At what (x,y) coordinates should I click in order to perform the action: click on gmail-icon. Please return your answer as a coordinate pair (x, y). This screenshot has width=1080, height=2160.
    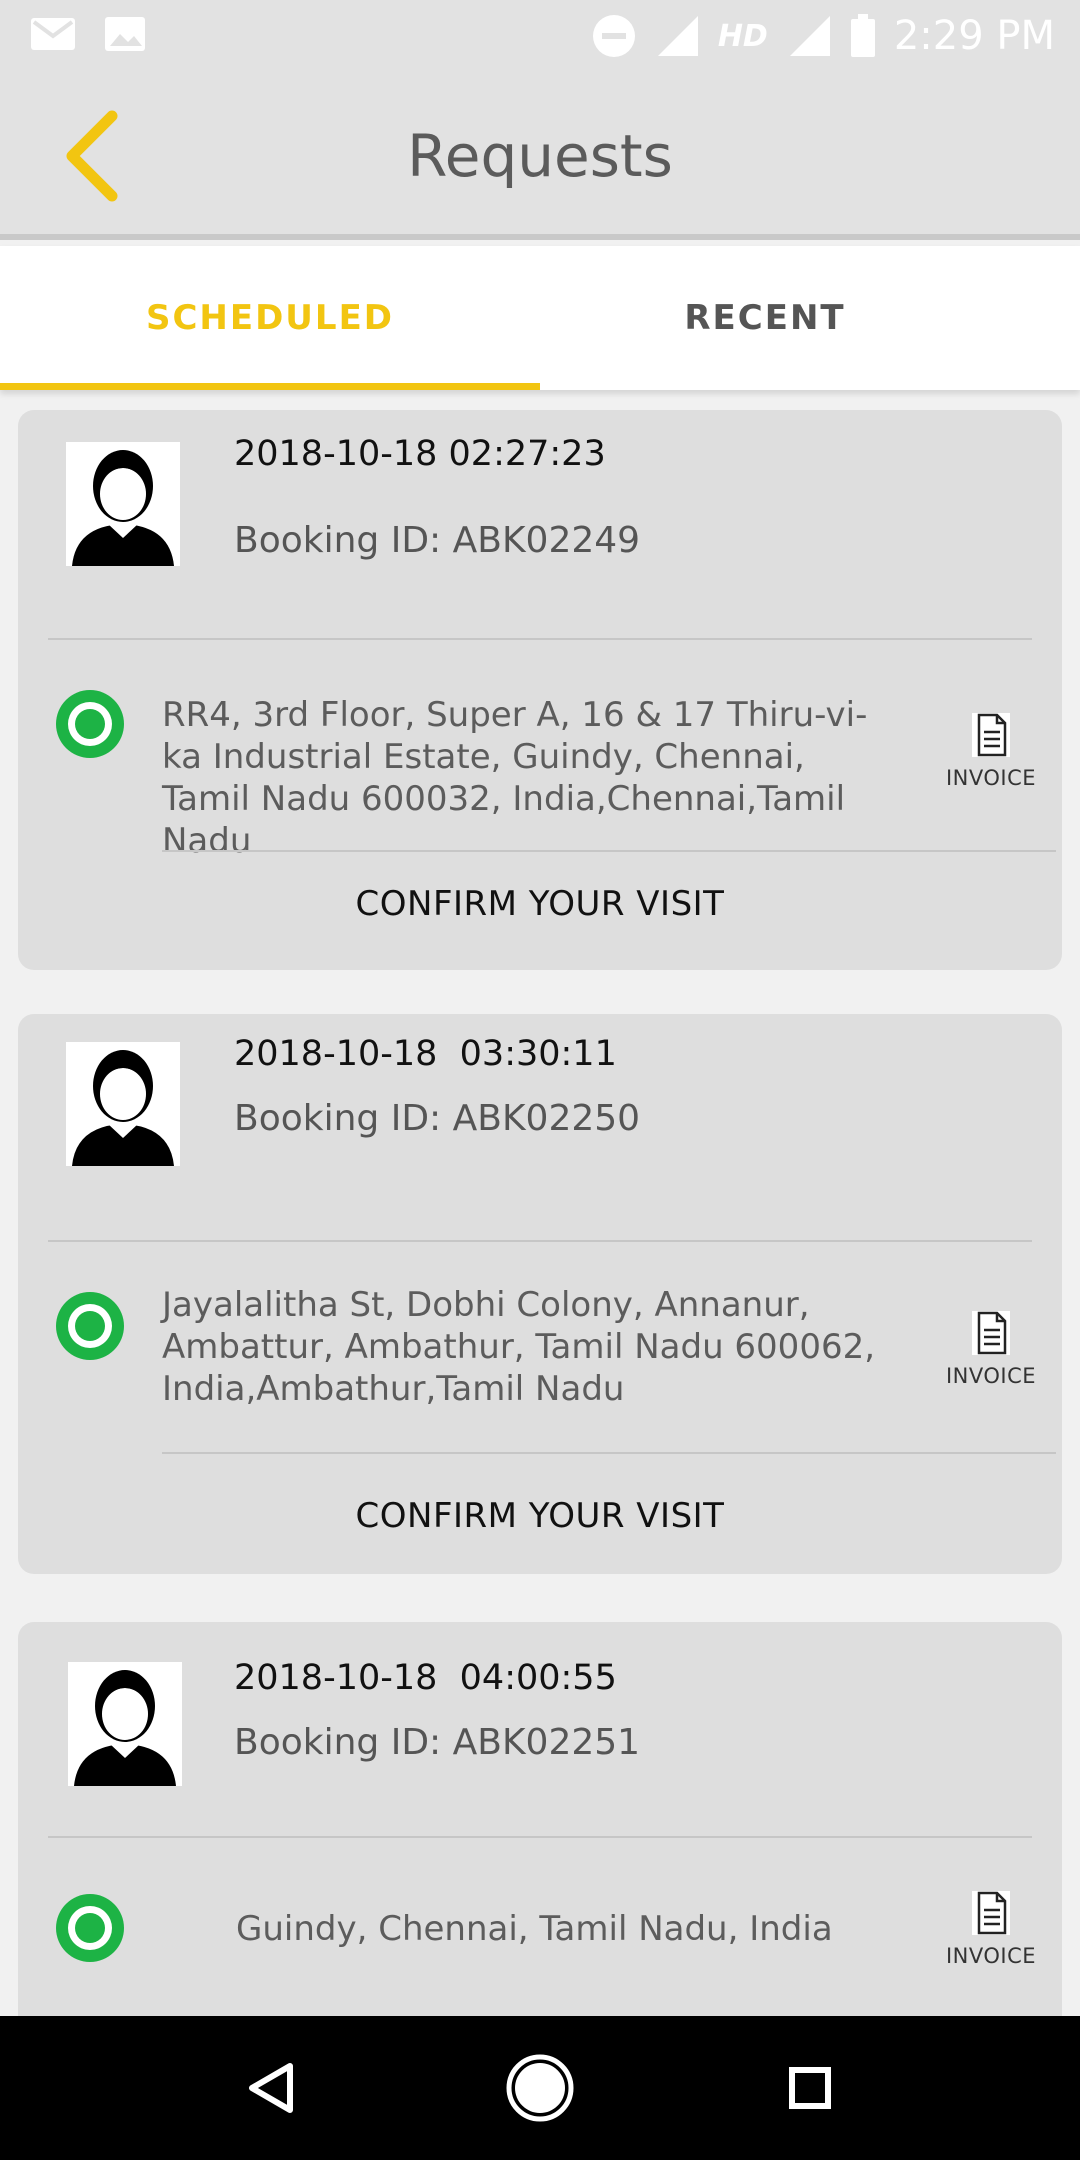
    Looking at the image, I should click on (53, 34).